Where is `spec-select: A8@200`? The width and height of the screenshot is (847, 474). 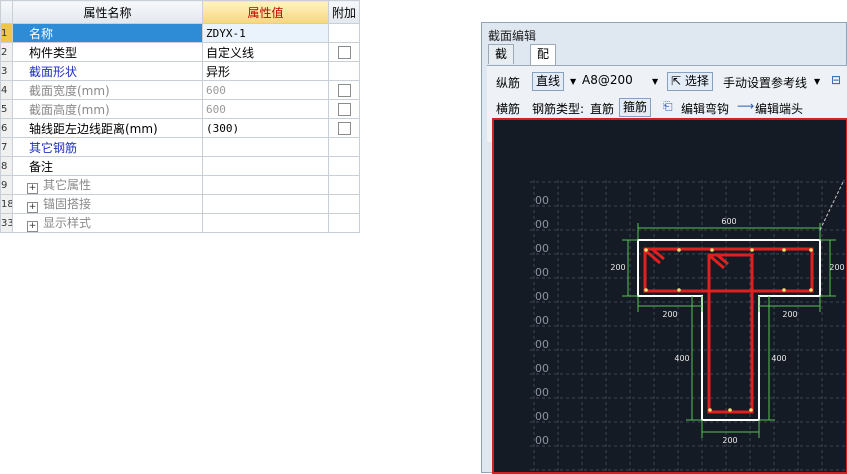 spec-select: A8@200 is located at coordinates (607, 80).